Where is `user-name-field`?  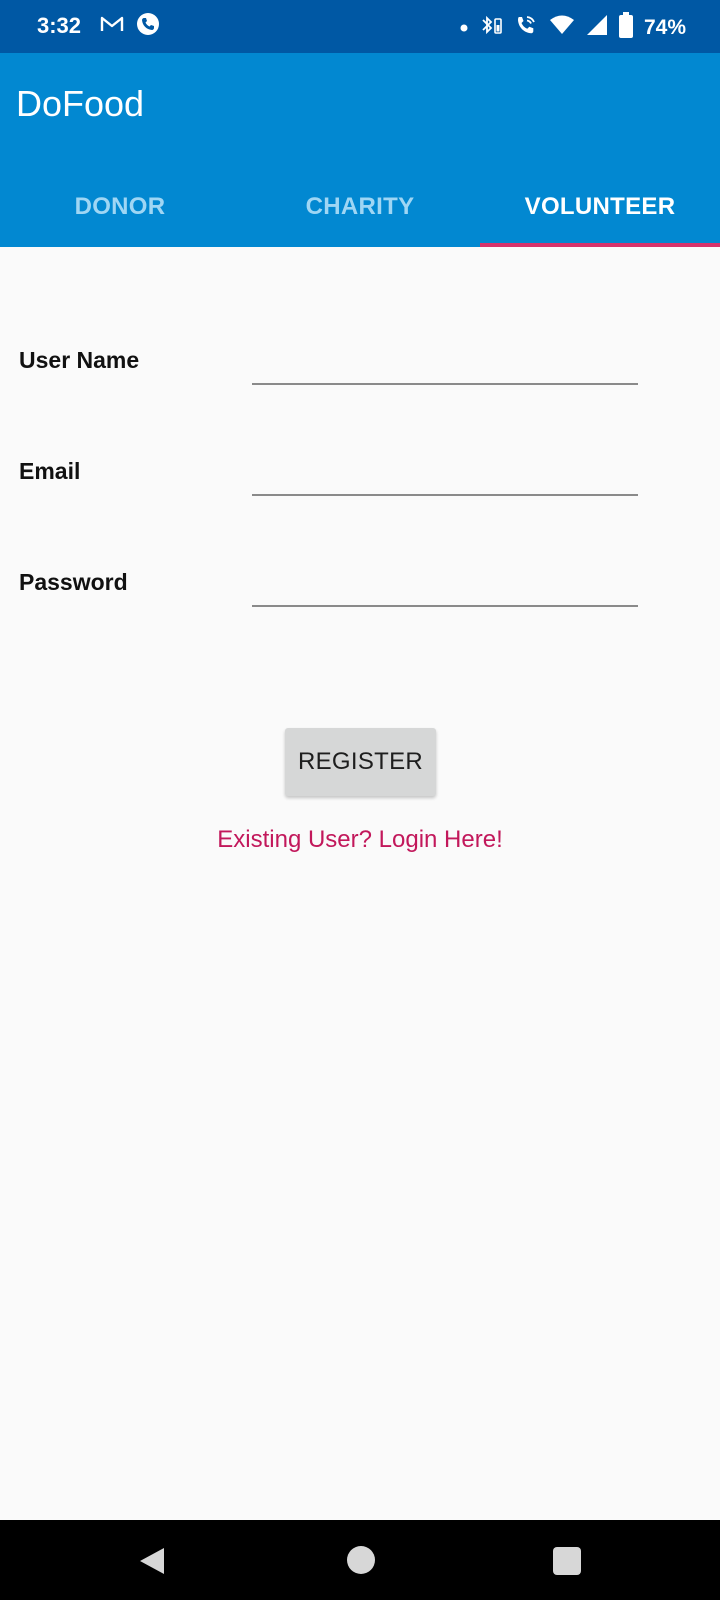
user-name-field is located at coordinates (445, 363).